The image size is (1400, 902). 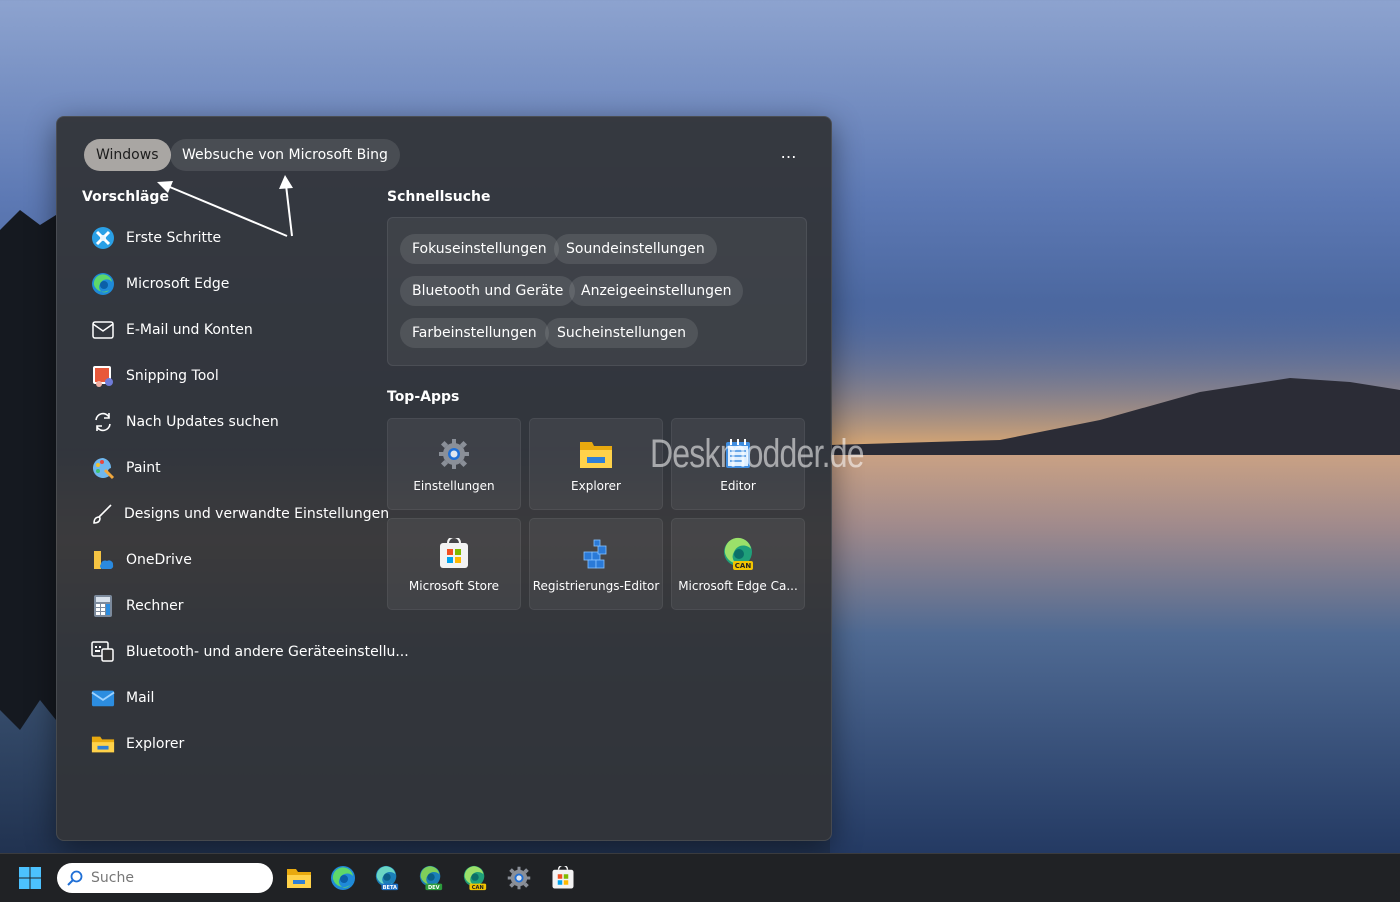 I want to click on top-app-label: Microsoft Store, so click(x=454, y=586).